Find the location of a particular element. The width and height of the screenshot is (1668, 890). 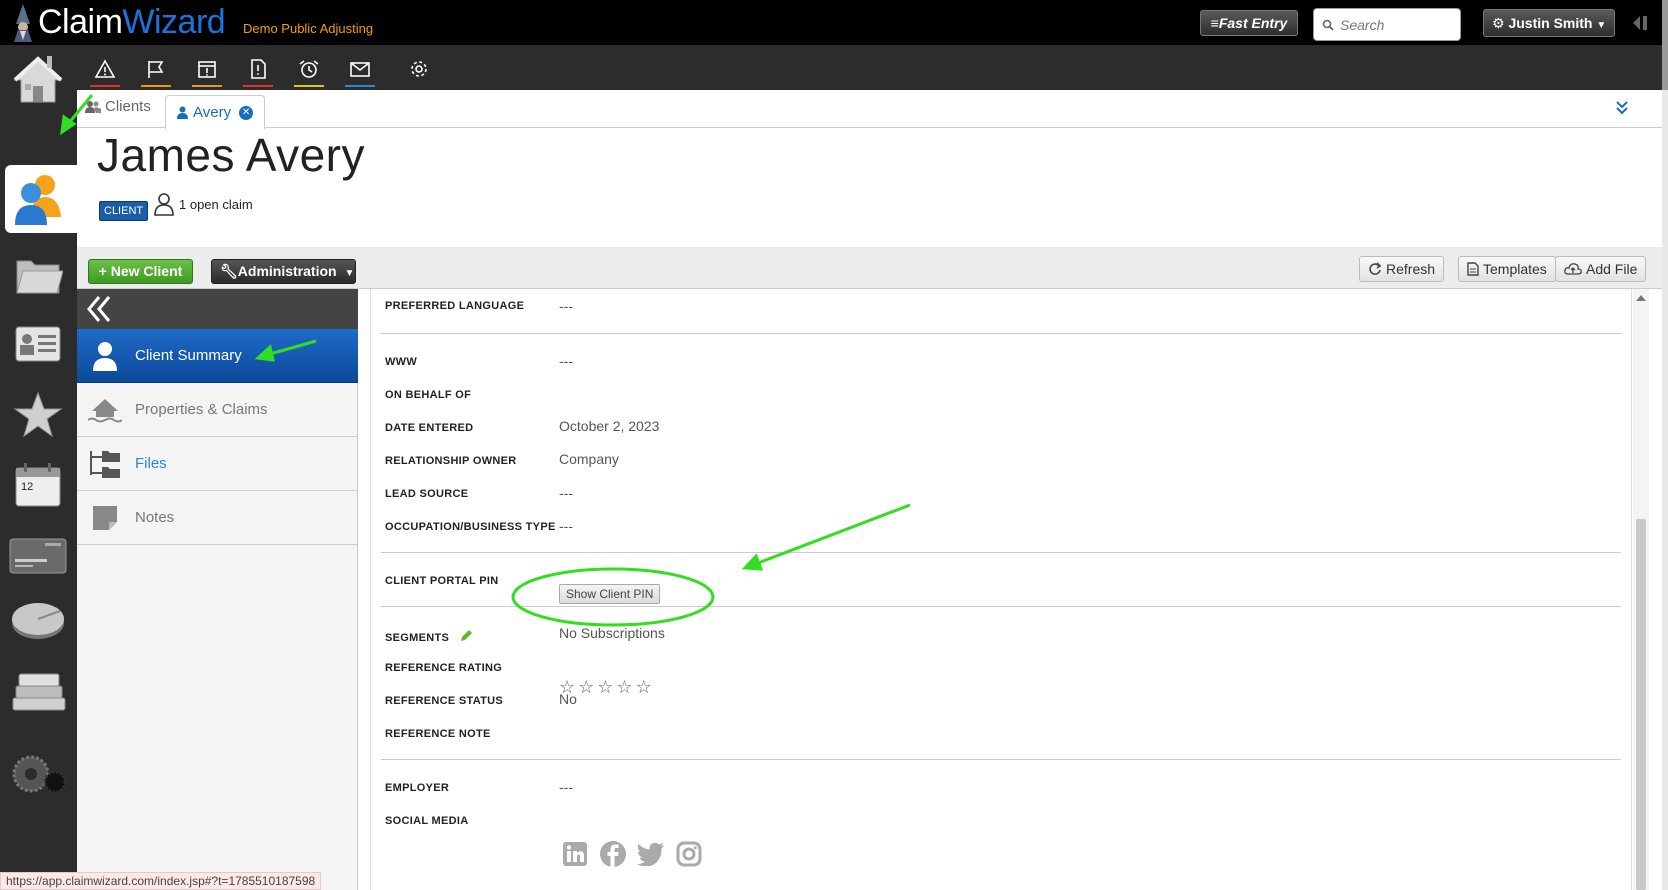

scrollbar-thumb is located at coordinates (1641, 704).